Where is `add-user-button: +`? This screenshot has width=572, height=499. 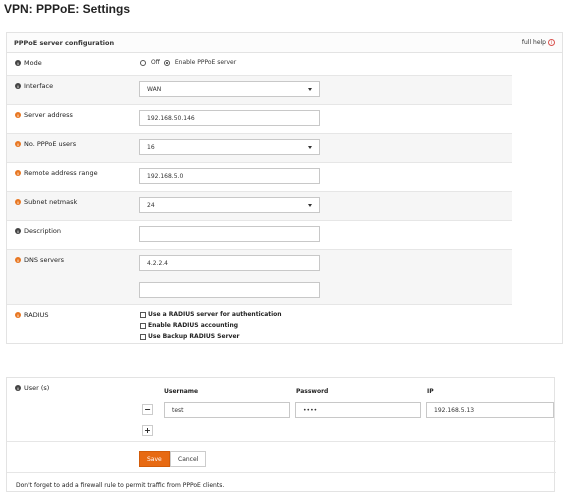 add-user-button: + is located at coordinates (147, 430).